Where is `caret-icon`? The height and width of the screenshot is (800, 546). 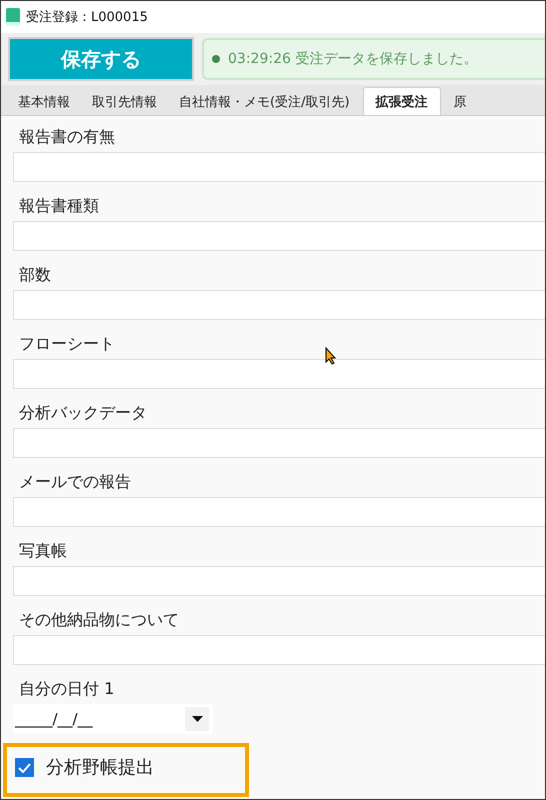 caret-icon is located at coordinates (197, 719).